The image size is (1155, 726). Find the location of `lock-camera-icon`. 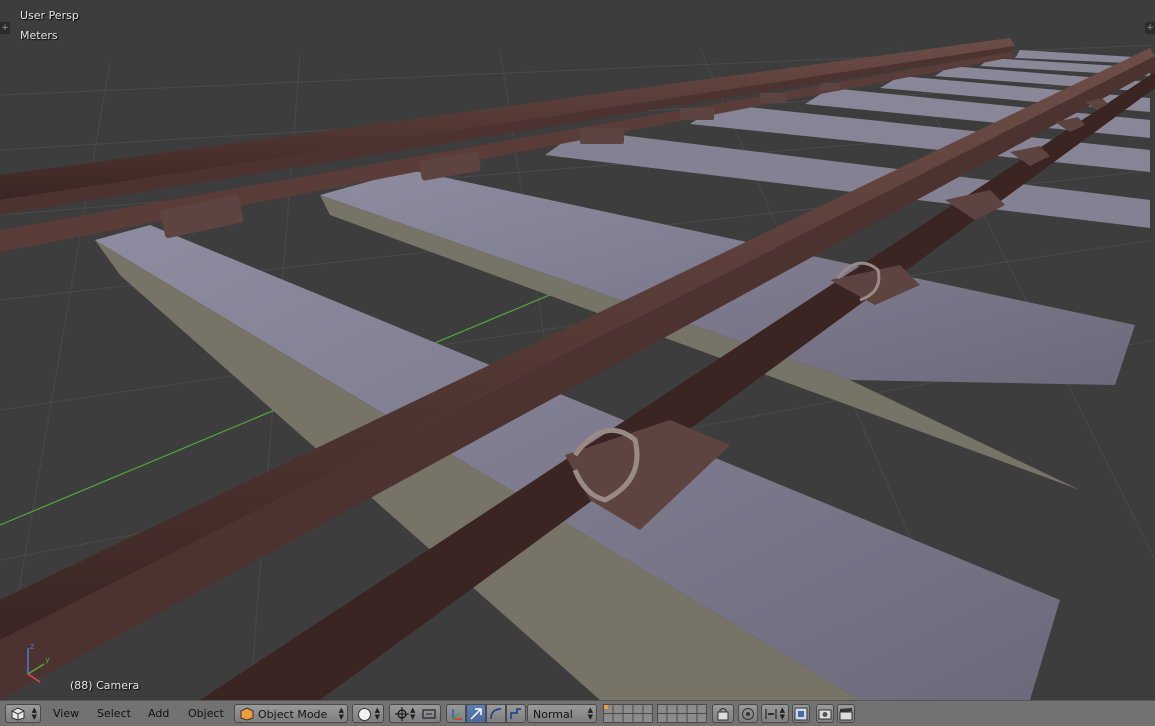

lock-camera-icon is located at coordinates (723, 714).